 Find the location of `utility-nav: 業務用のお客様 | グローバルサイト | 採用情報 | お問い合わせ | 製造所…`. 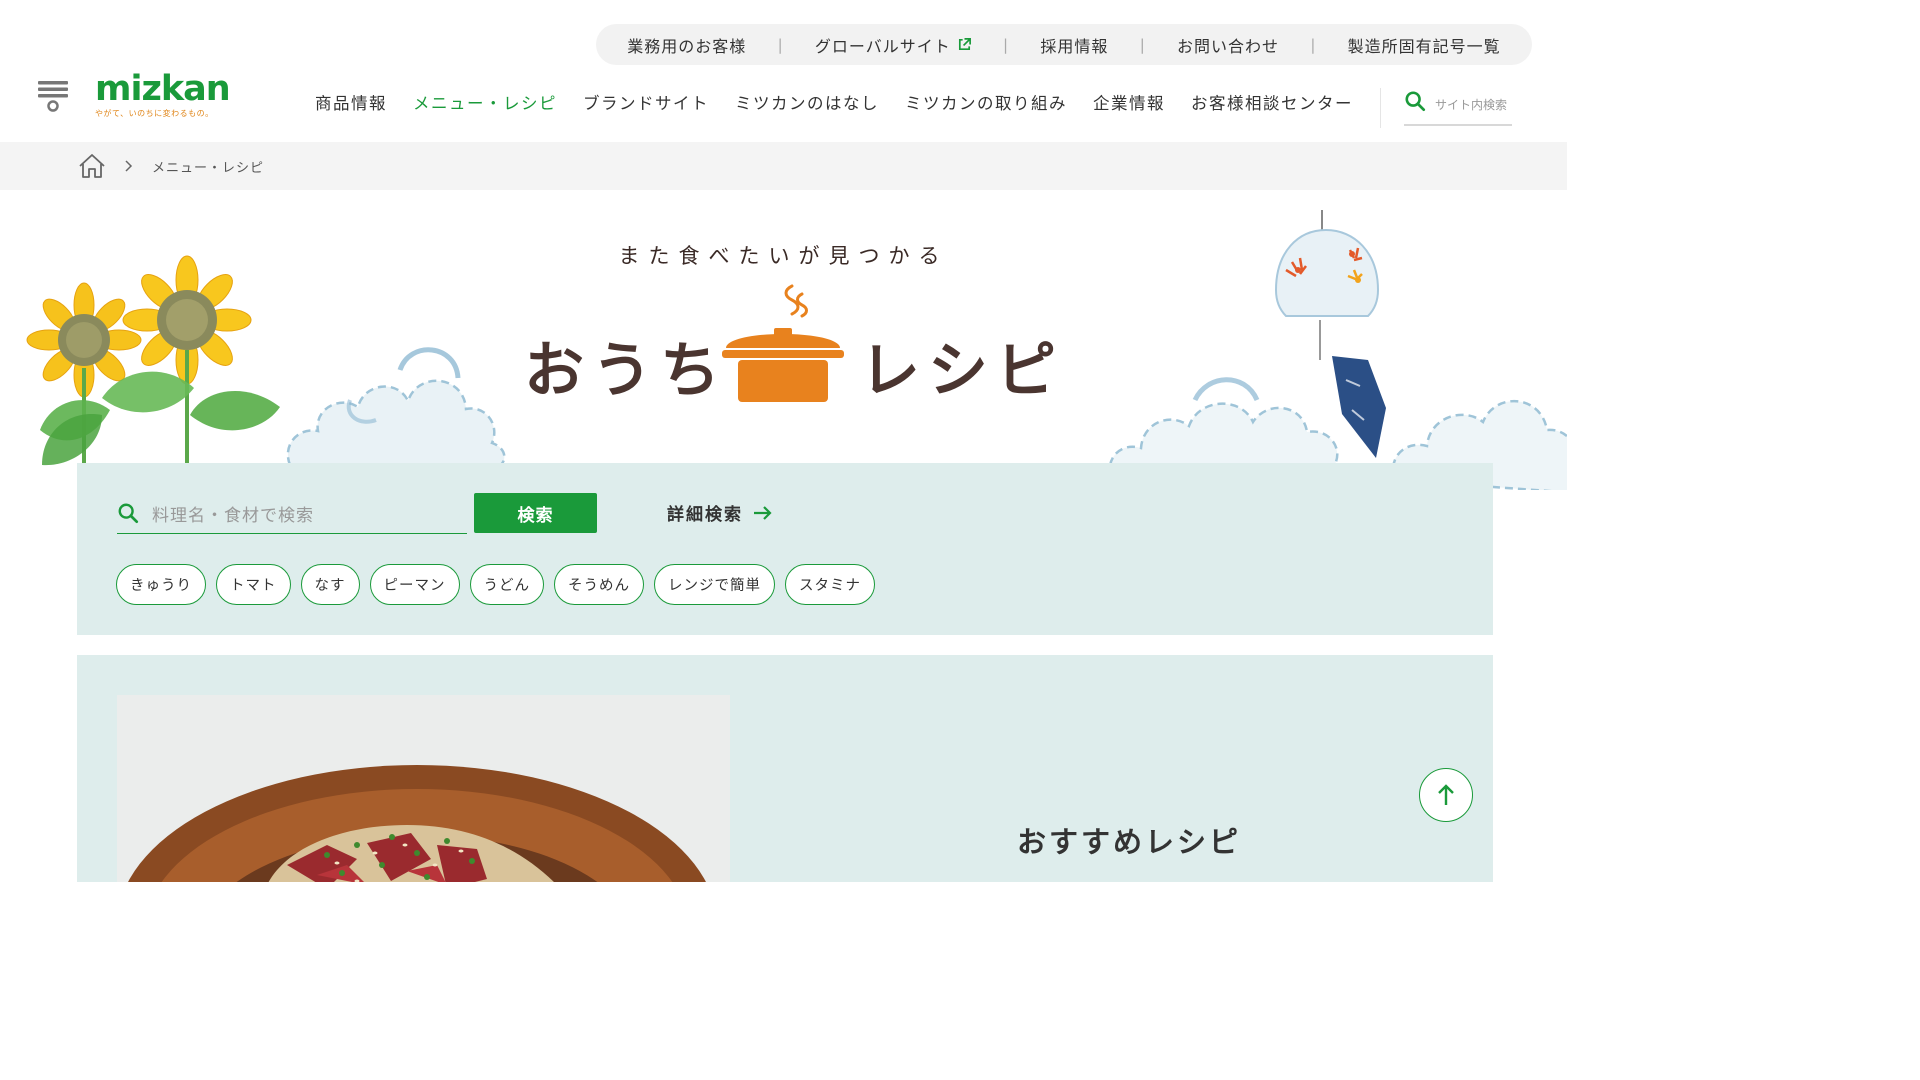

utility-nav: 業務用のお客様 | グローバルサイト | 採用情報 | お問い合わせ | 製造所… is located at coordinates (1064, 44).